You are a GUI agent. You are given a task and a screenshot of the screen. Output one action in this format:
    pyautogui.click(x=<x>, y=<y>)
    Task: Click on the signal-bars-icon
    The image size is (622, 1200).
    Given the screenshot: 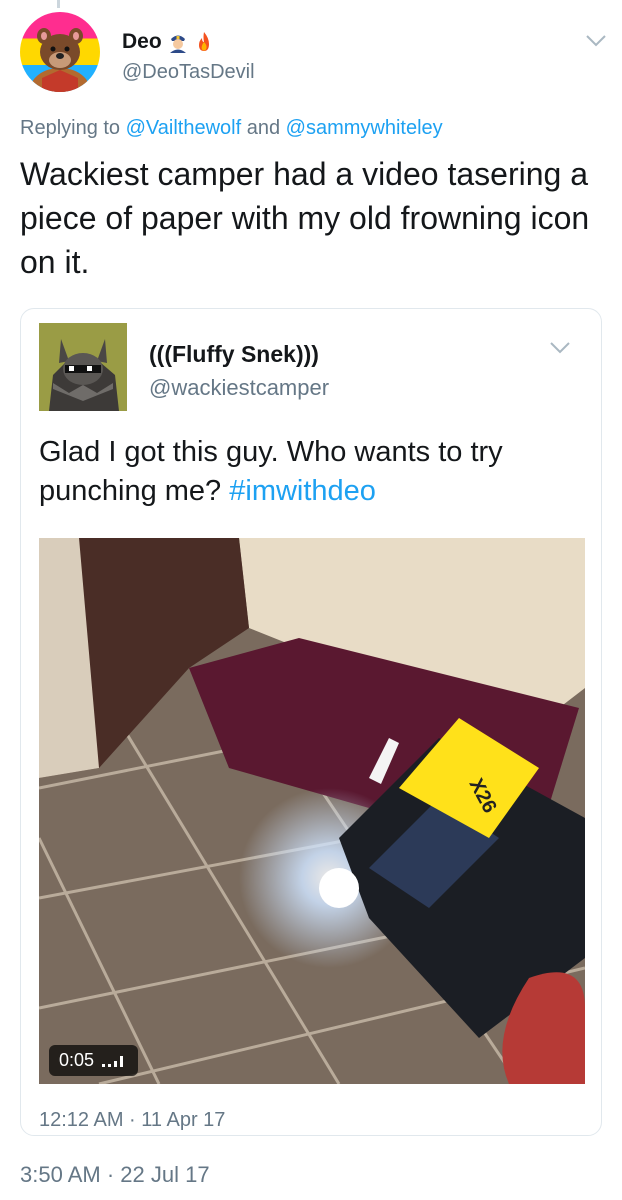 What is the action you would take?
    pyautogui.click(x=113, y=1061)
    